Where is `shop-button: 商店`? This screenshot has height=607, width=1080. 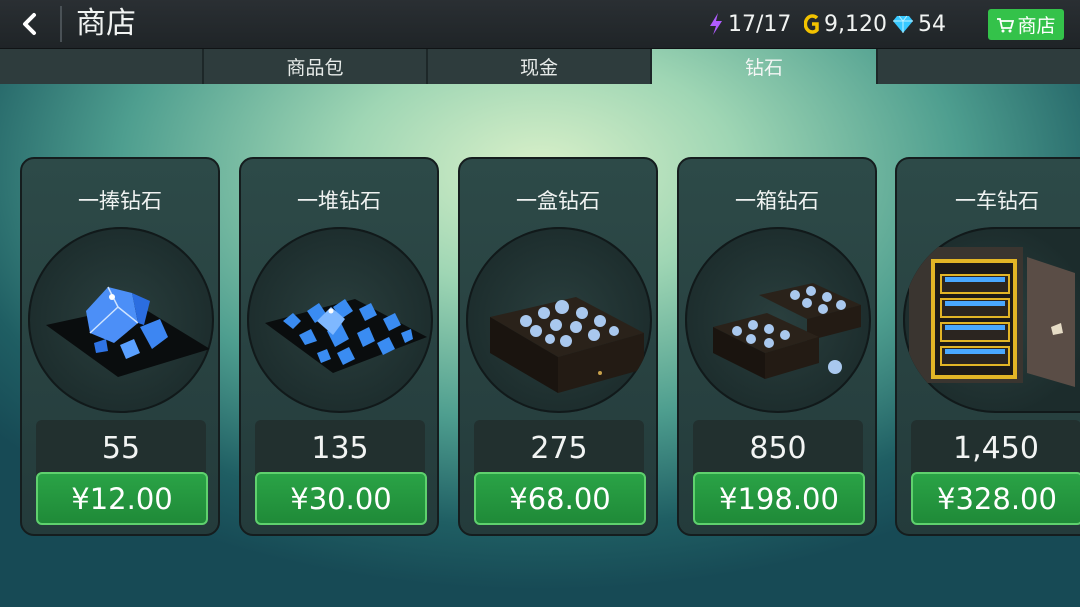
shop-button: 商店 is located at coordinates (1026, 24).